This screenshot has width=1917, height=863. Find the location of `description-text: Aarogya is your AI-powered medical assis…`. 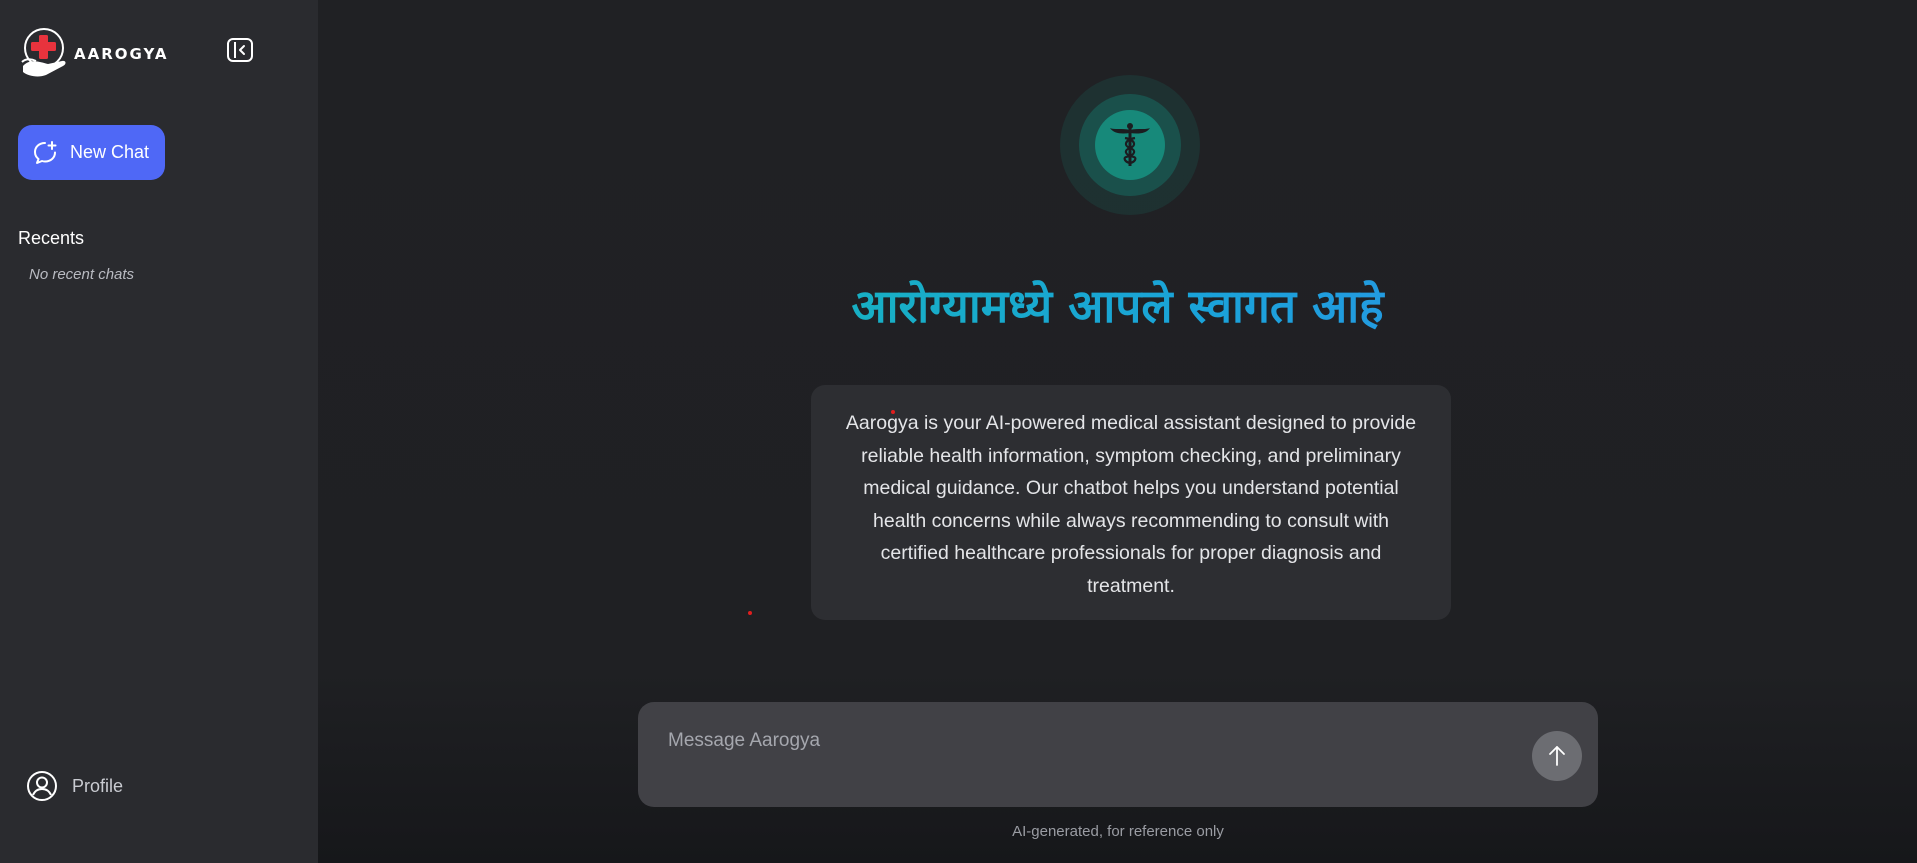

description-text: Aarogya is your AI-powered medical assis… is located at coordinates (1131, 504).